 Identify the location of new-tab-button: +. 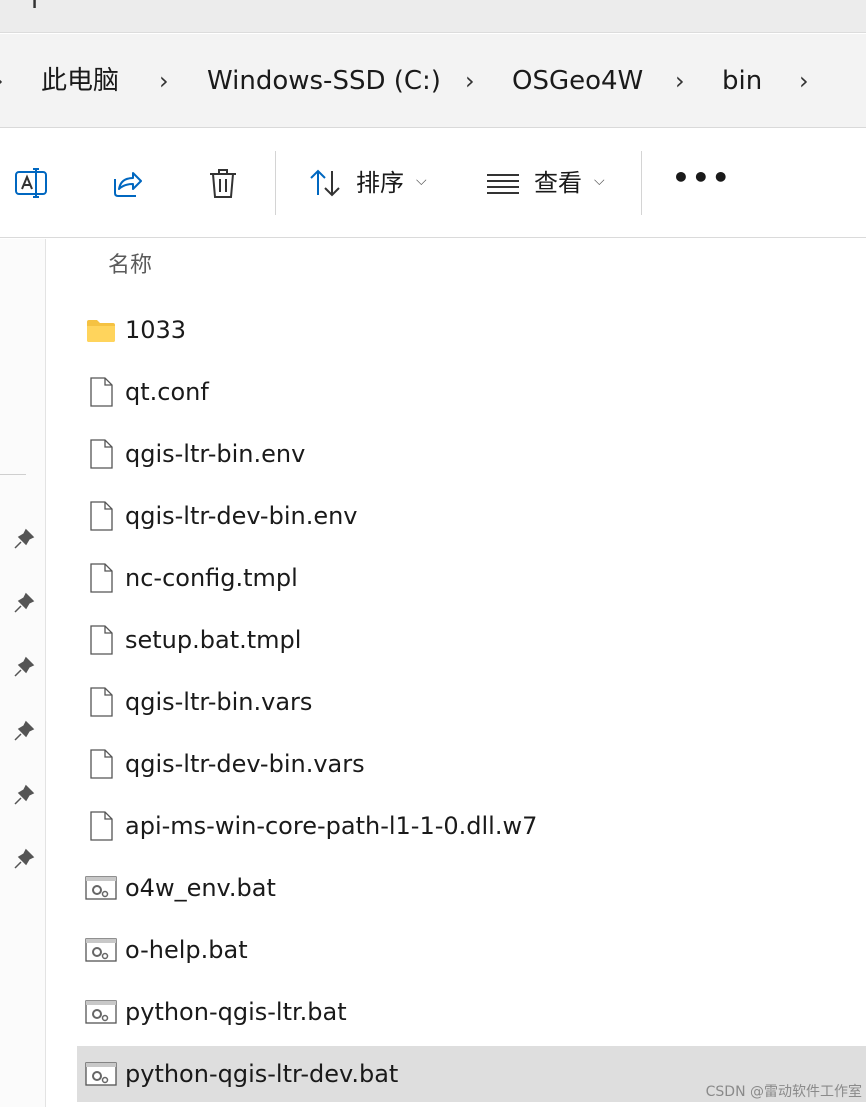
(34, 7).